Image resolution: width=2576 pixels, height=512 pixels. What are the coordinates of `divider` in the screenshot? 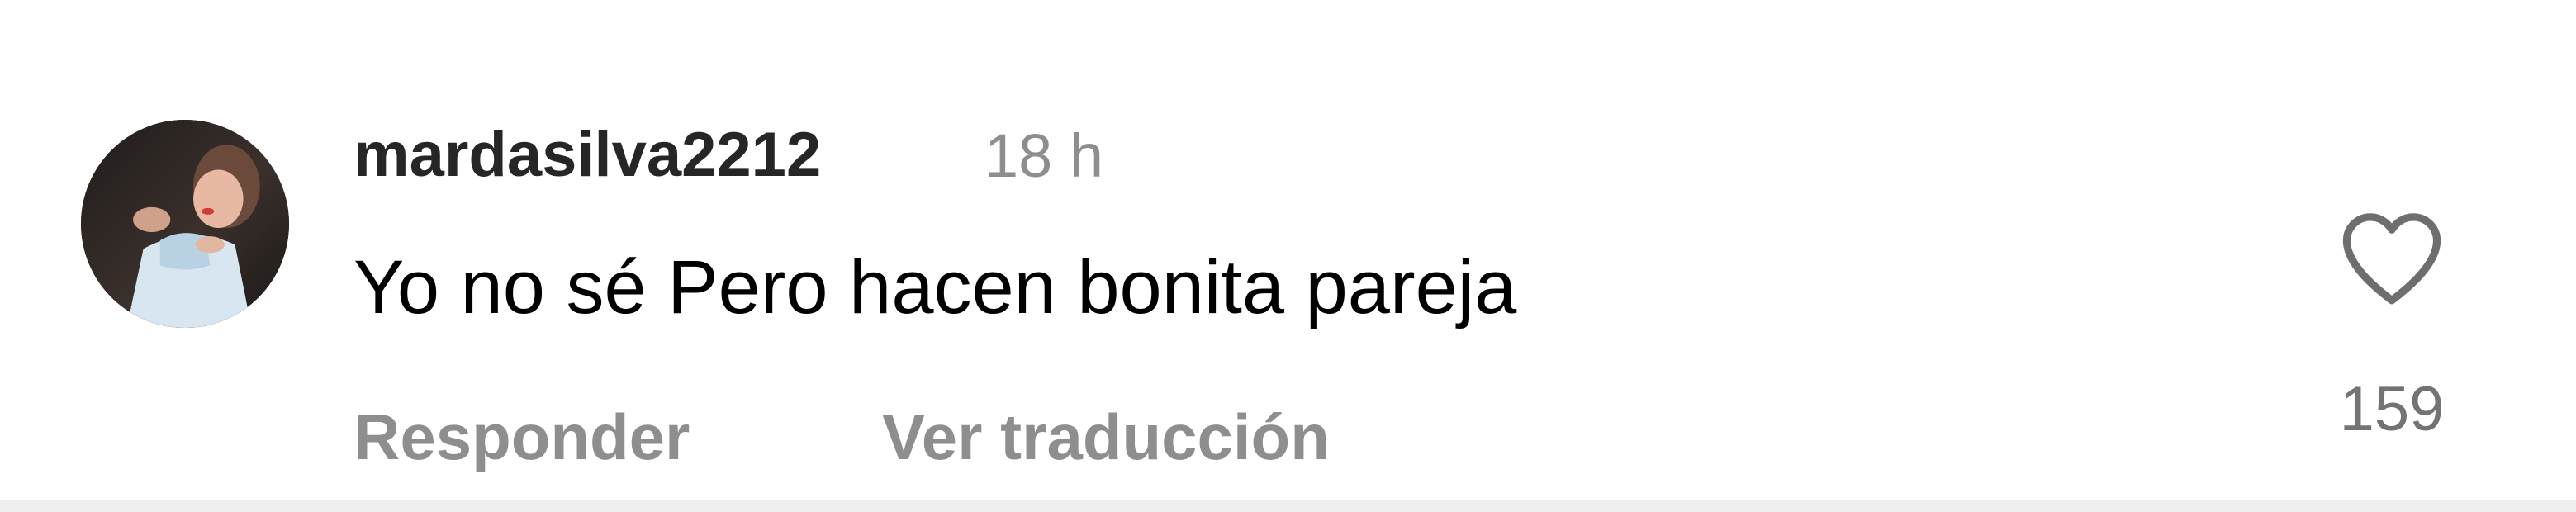 It's located at (1288, 506).